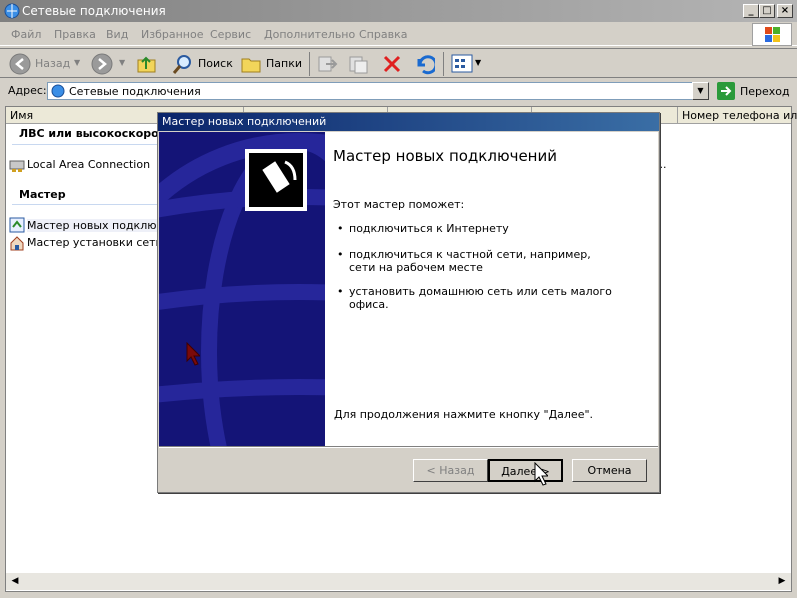 This screenshot has width=797, height=598. I want to click on title-bar: Сетевые подключения _ □ ×, so click(398, 11).